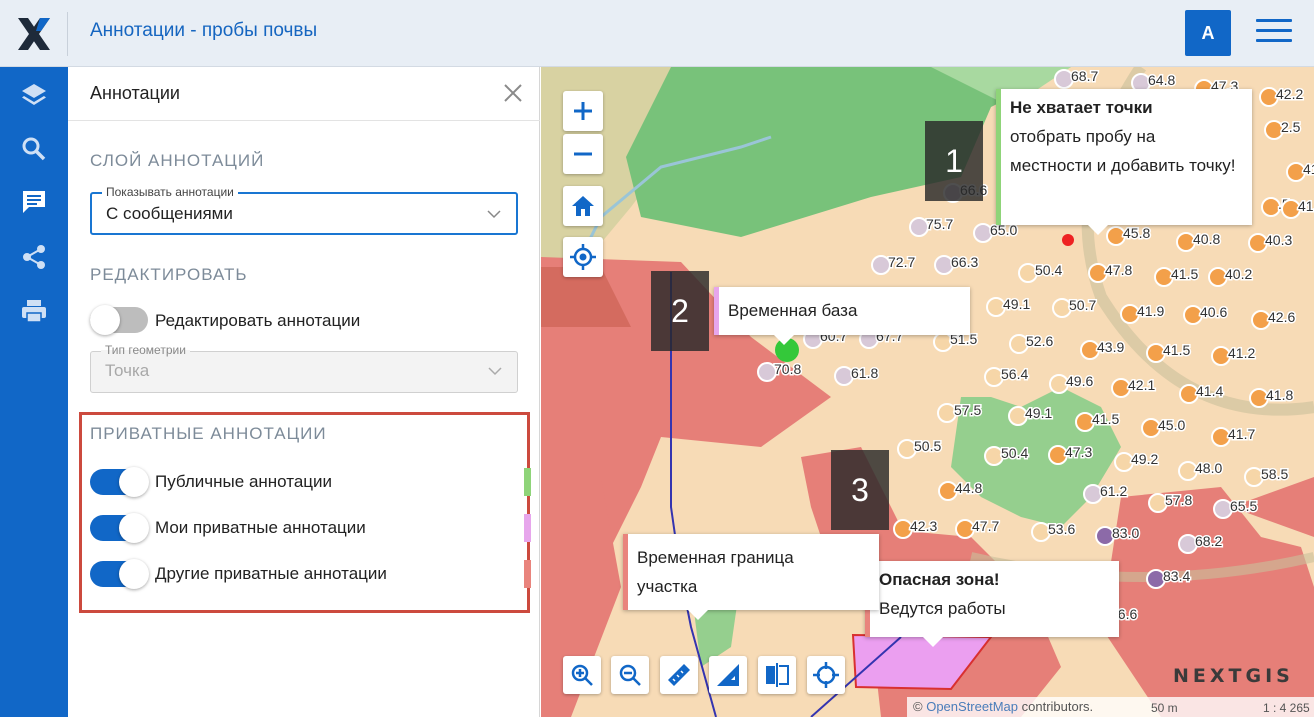 Image resolution: width=1314 pixels, height=717 pixels. What do you see at coordinates (1125, 533) in the screenshot?
I see `sample-point-label: 83.0` at bounding box center [1125, 533].